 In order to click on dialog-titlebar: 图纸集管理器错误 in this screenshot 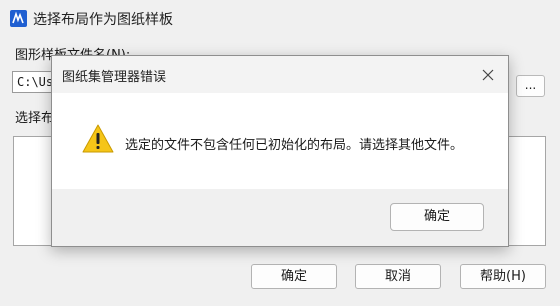, I will do `click(280, 74)`.